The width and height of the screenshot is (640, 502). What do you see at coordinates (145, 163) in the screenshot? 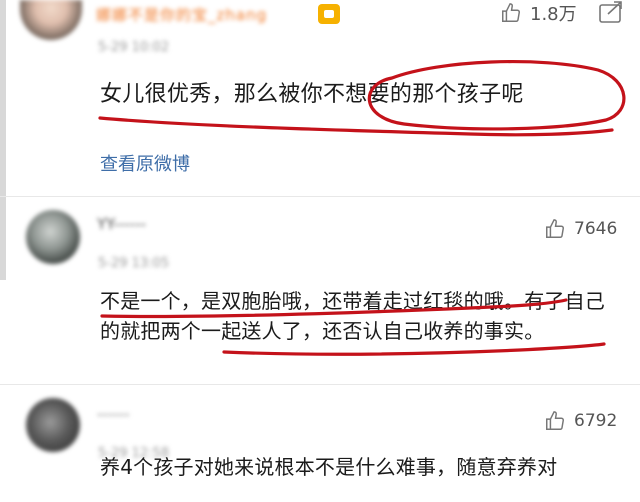
I see `view-original-link: 查看原微博` at bounding box center [145, 163].